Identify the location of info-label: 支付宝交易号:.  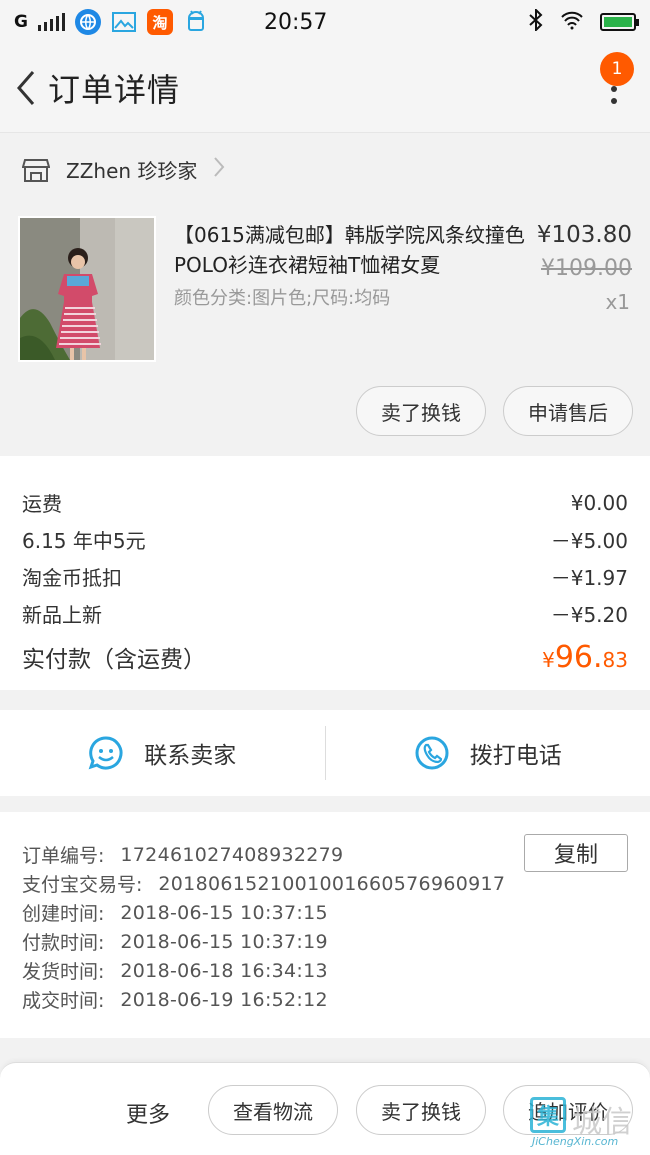
(82, 885).